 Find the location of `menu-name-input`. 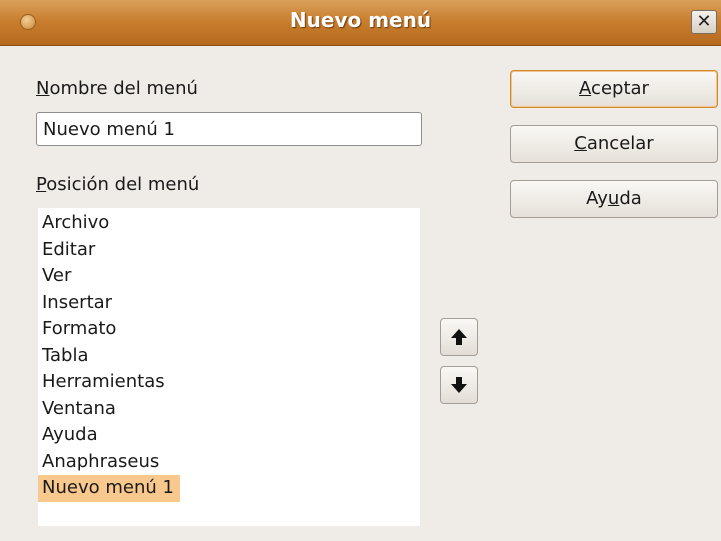

menu-name-input is located at coordinates (229, 129).